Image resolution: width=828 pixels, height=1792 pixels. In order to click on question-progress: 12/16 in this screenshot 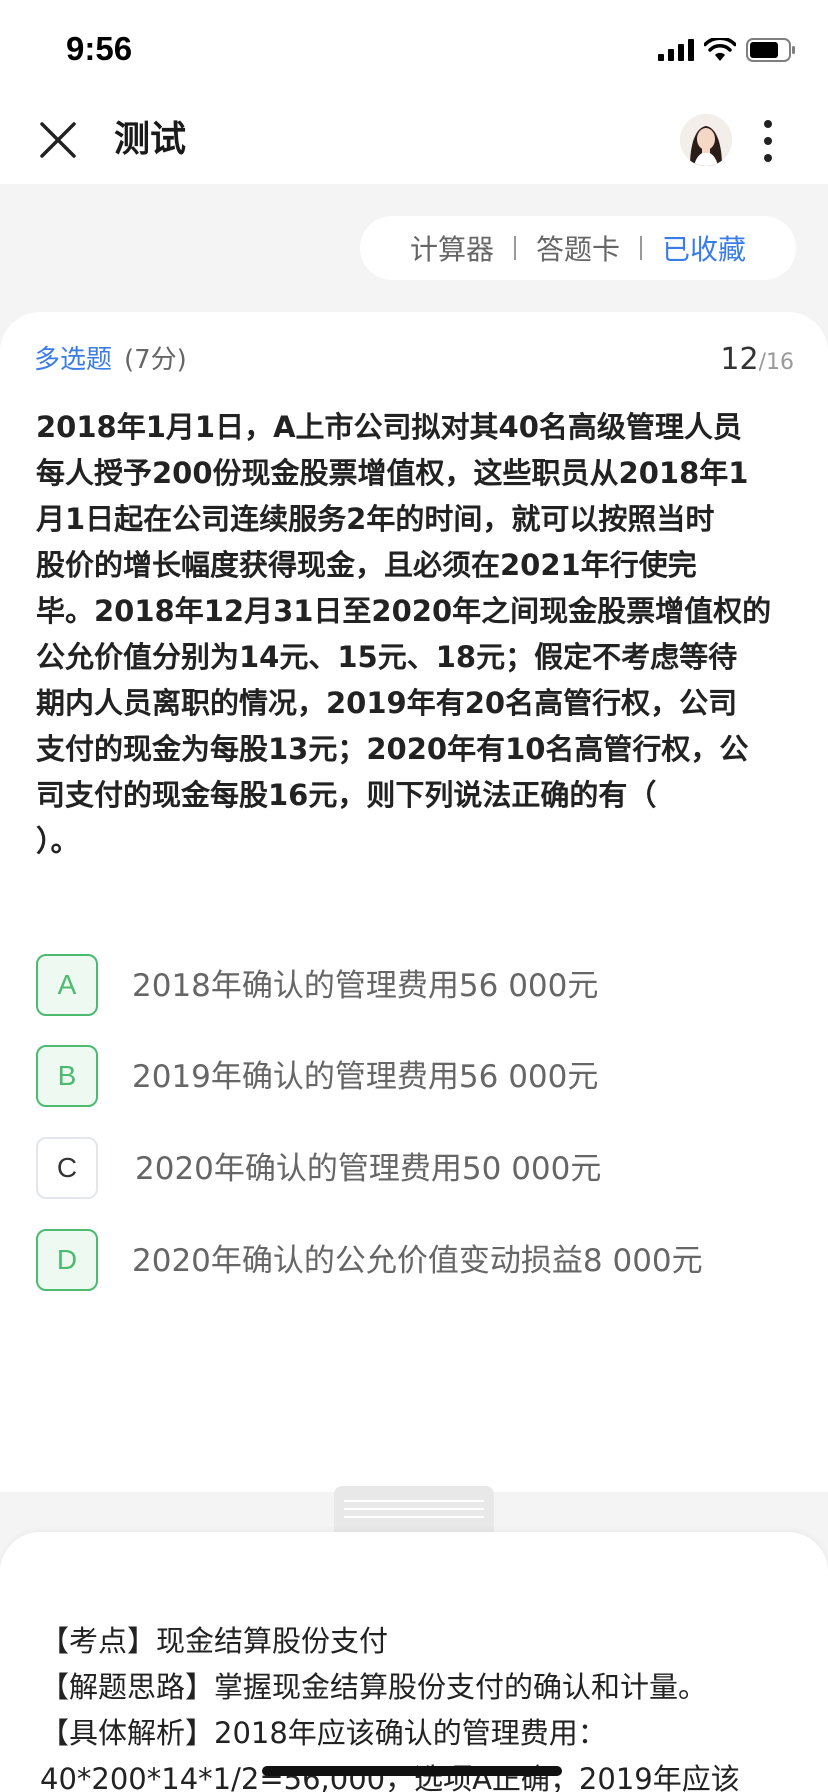, I will do `click(757, 361)`.